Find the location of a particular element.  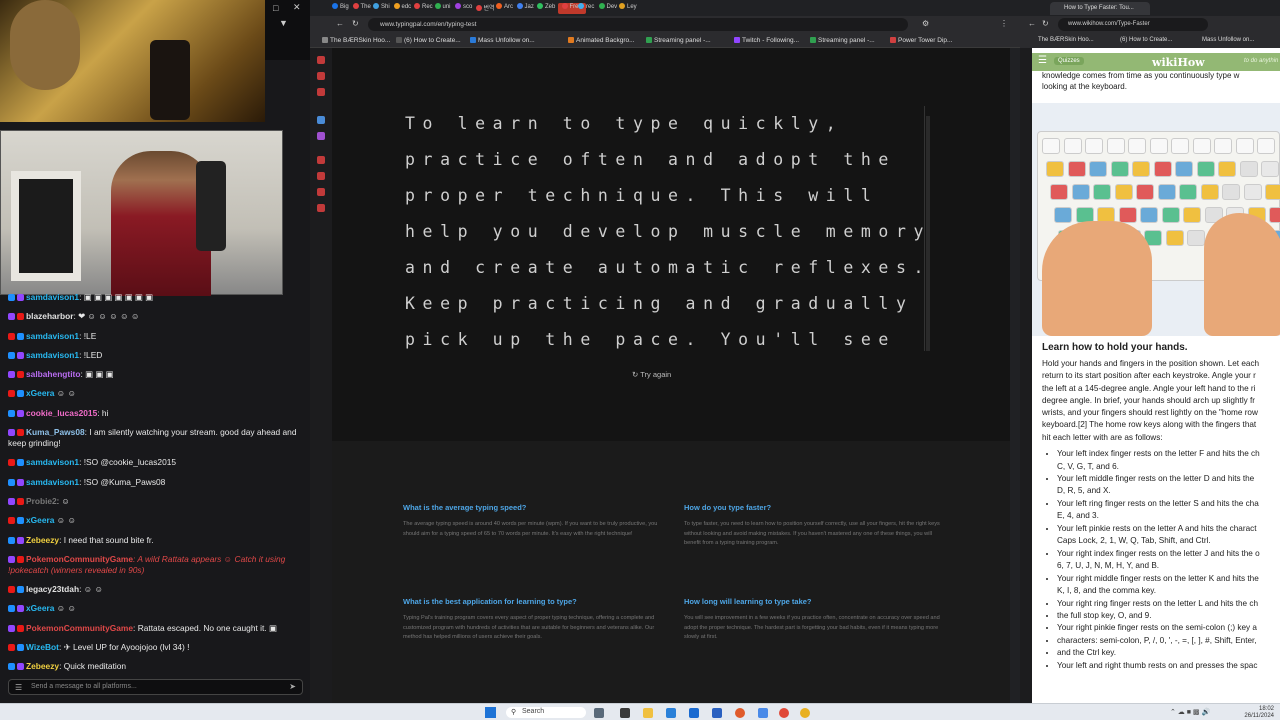

faq-question: How do you type faster? is located at coordinates (815, 507).